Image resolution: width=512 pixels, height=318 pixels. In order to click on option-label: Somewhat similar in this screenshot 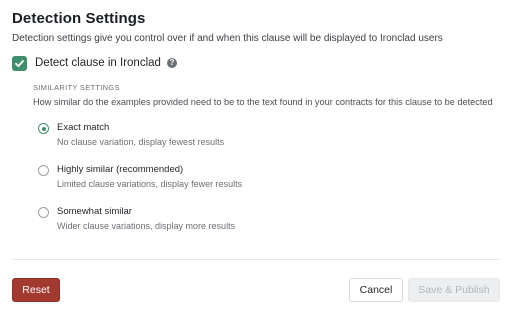, I will do `click(94, 211)`.